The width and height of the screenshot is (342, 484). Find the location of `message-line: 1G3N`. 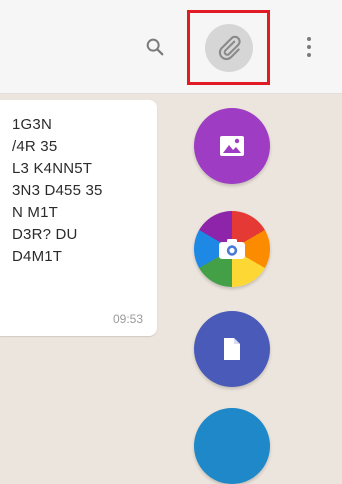

message-line: 1G3N is located at coordinates (32, 124).